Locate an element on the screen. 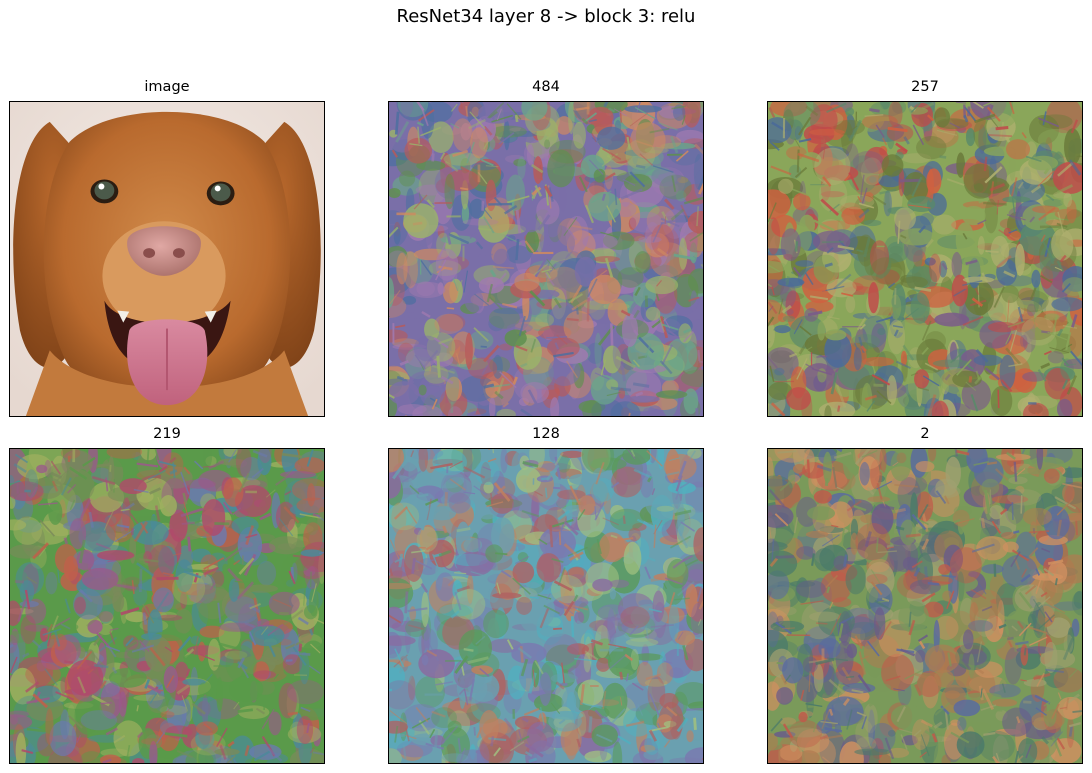 The image size is (1092, 773). panel-title: 128 is located at coordinates (546, 434).